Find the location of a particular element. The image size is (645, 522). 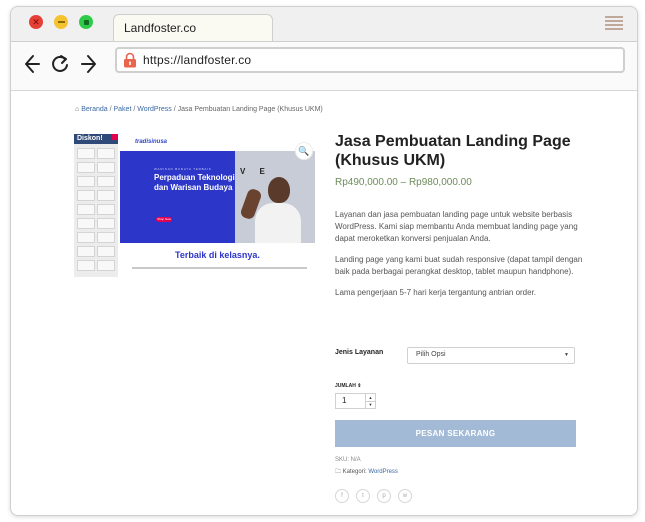

category-label: Kategori: is located at coordinates (354, 472).